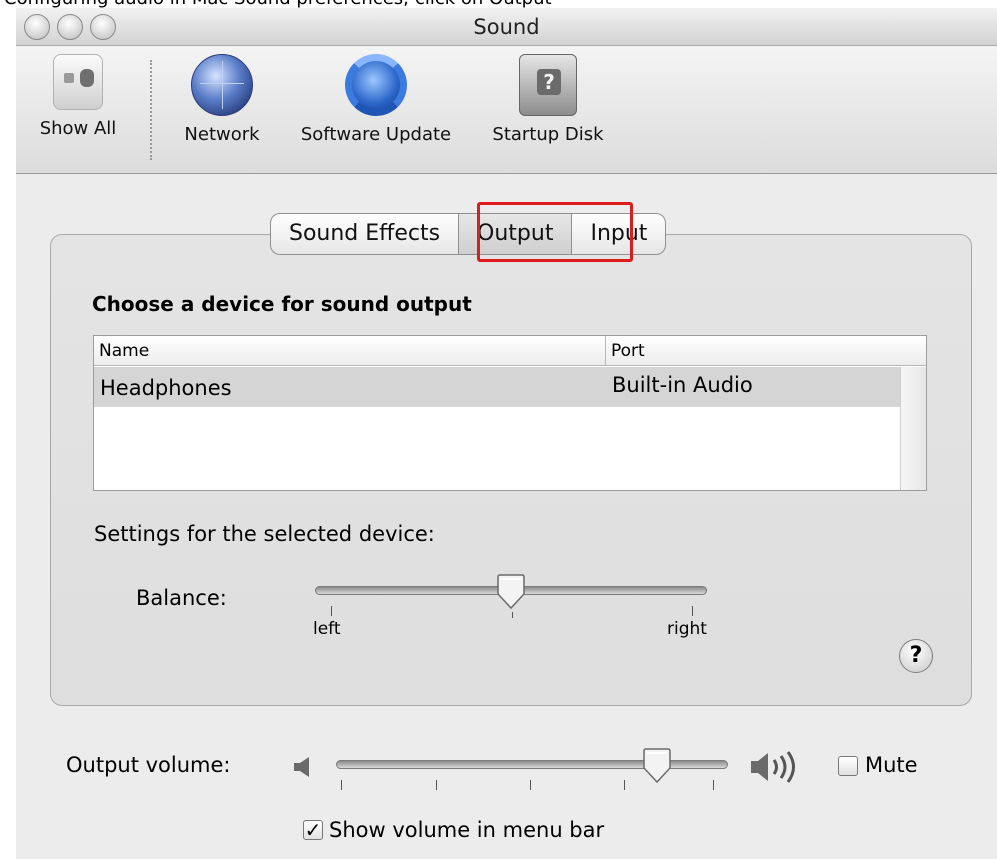  What do you see at coordinates (181, 598) in the screenshot?
I see `balance-label: Balance:` at bounding box center [181, 598].